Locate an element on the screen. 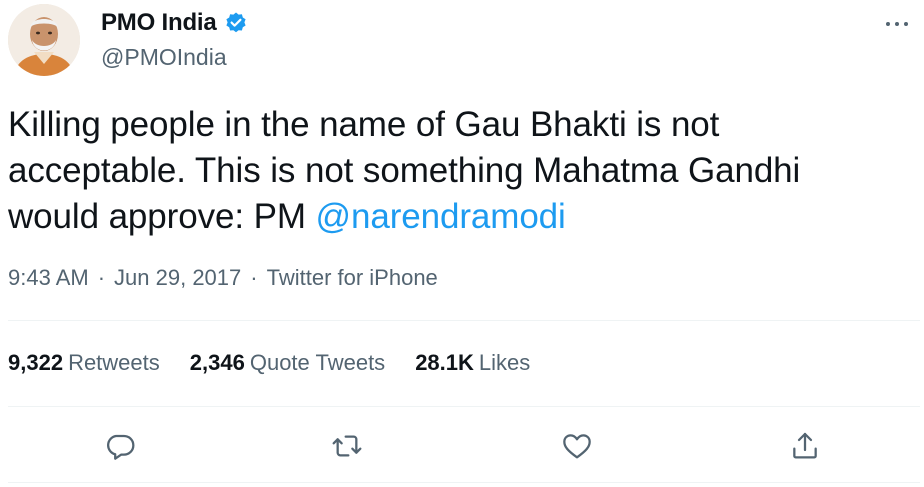 This screenshot has width=924, height=487. share-button is located at coordinates (805, 446).